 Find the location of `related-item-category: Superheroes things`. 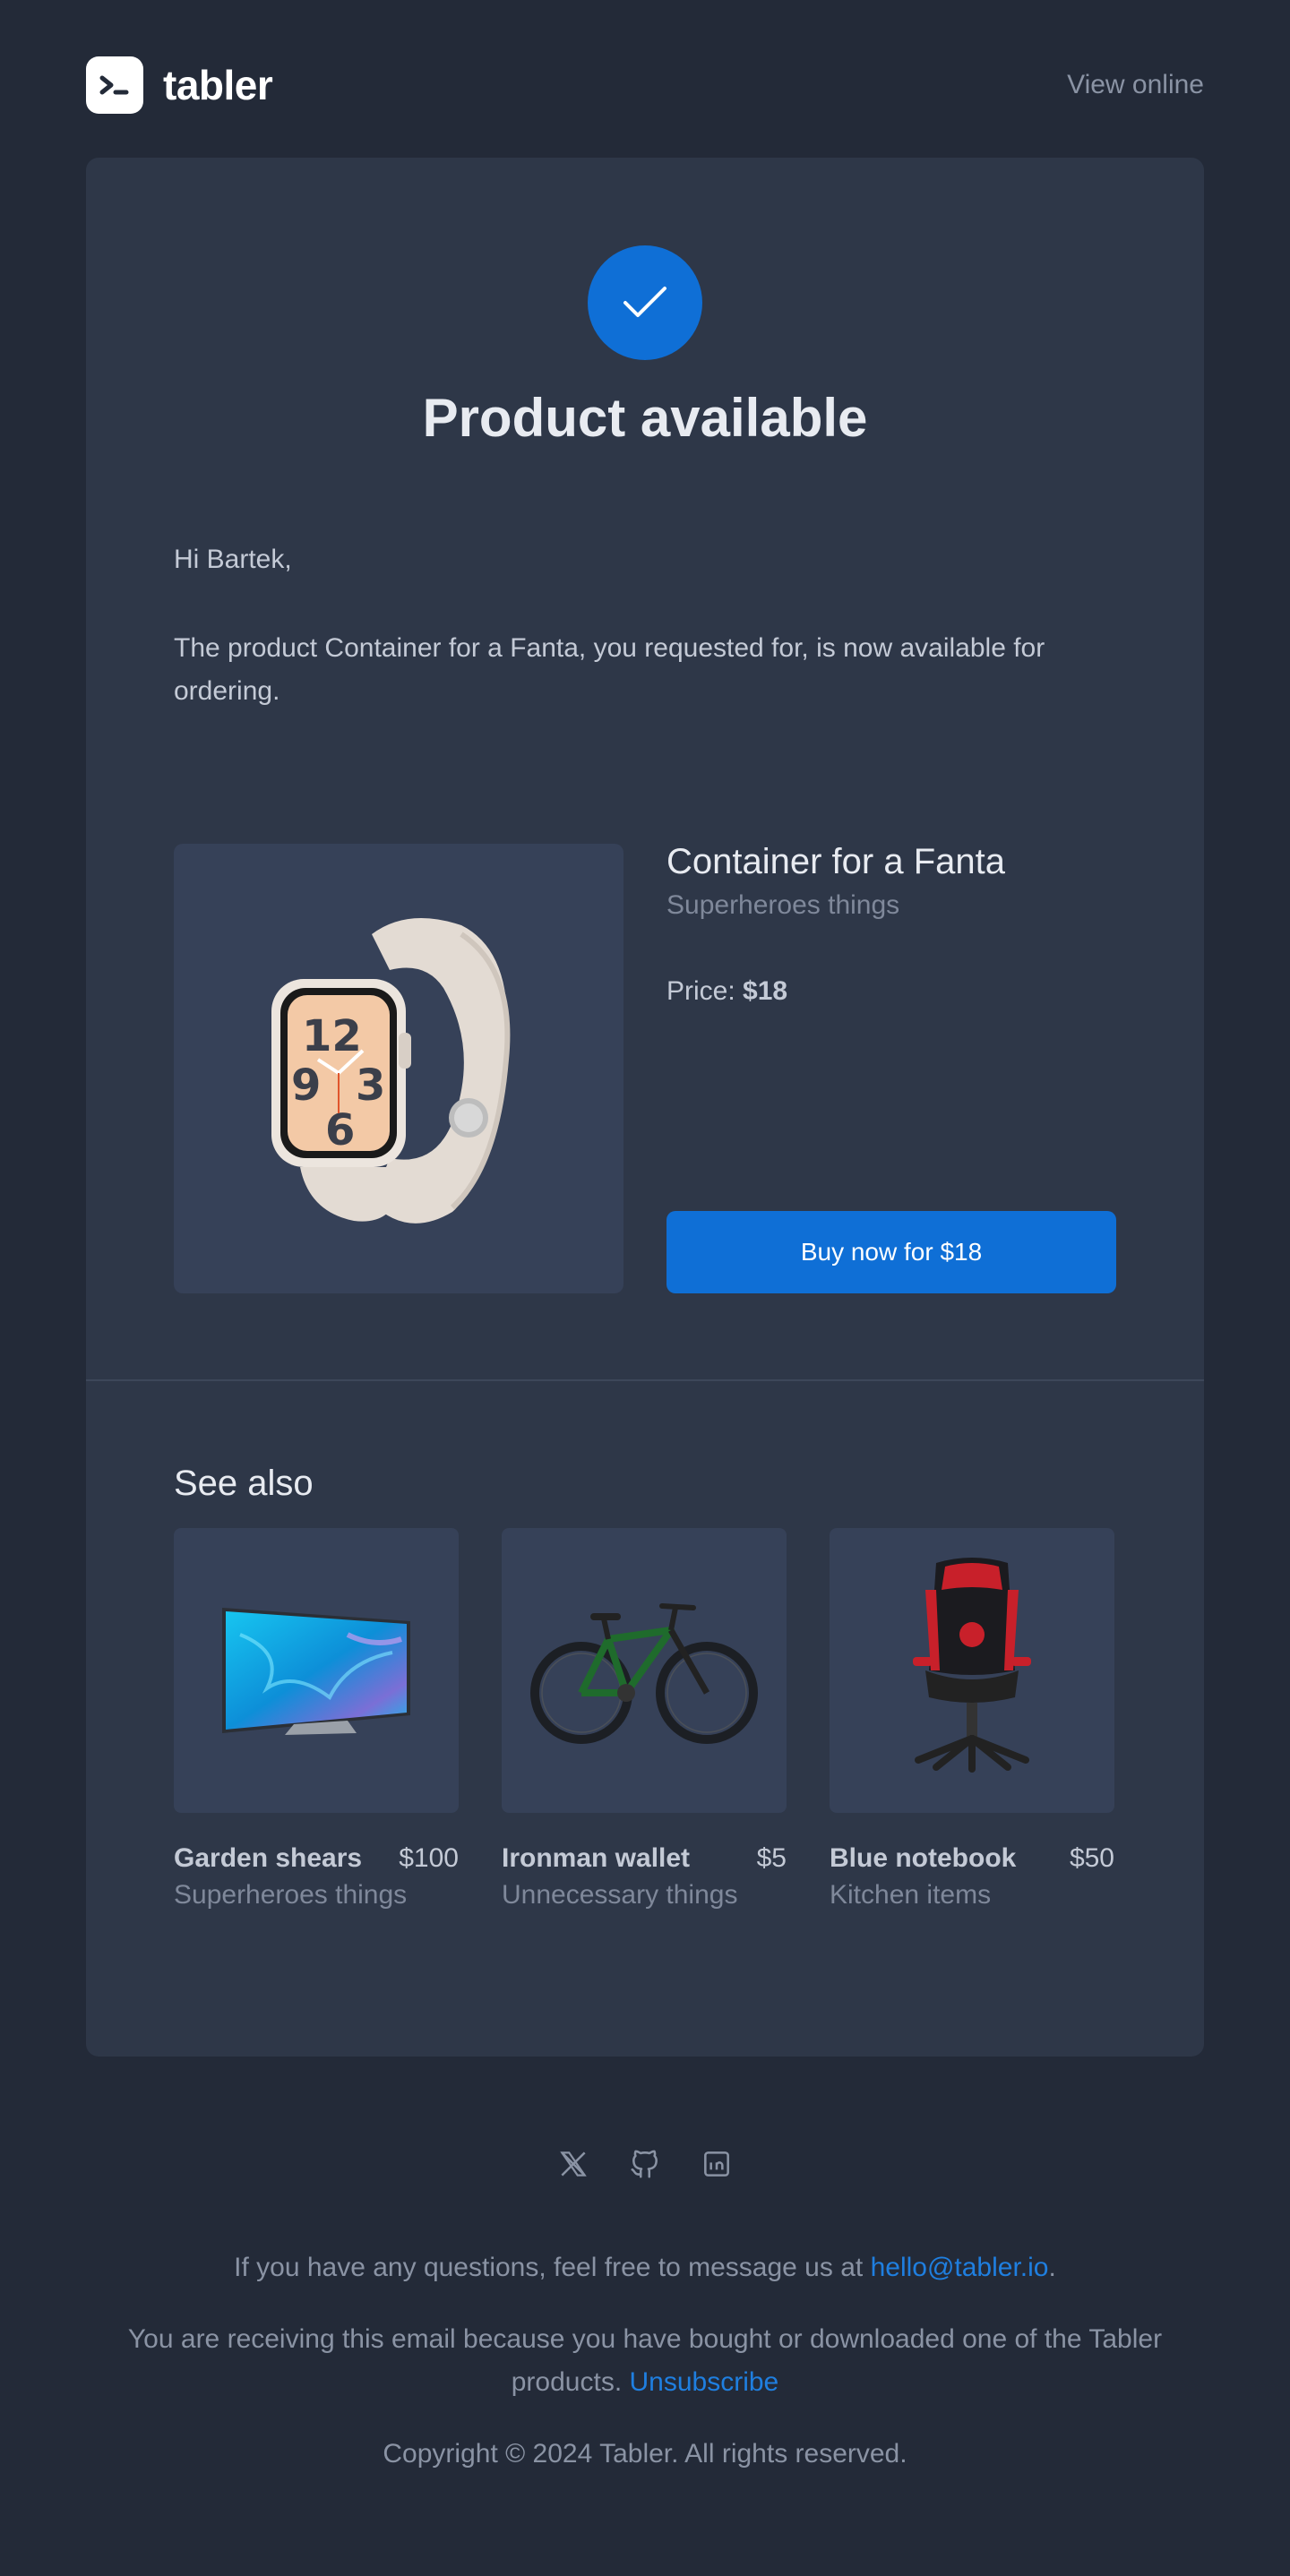

related-item-category: Superheroes things is located at coordinates (291, 1895).